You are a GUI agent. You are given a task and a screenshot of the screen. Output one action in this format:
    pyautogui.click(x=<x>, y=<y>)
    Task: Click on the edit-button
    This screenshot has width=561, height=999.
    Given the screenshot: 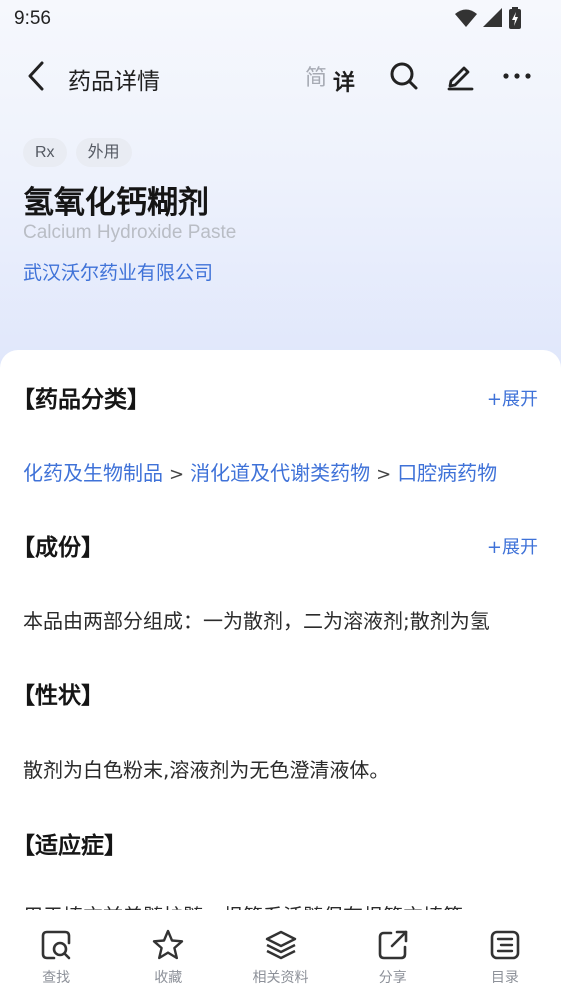 What is the action you would take?
    pyautogui.click(x=460, y=76)
    